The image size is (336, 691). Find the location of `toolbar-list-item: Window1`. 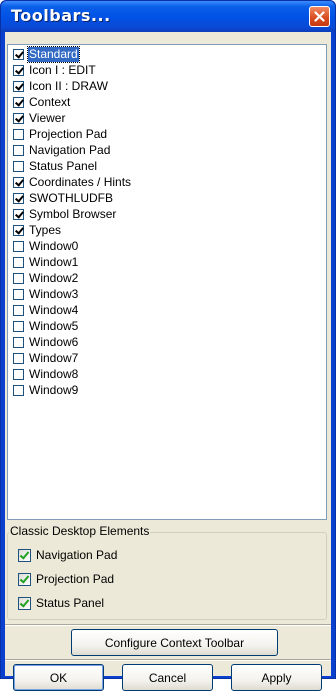

toolbar-list-item: Window1 is located at coordinates (46, 262).